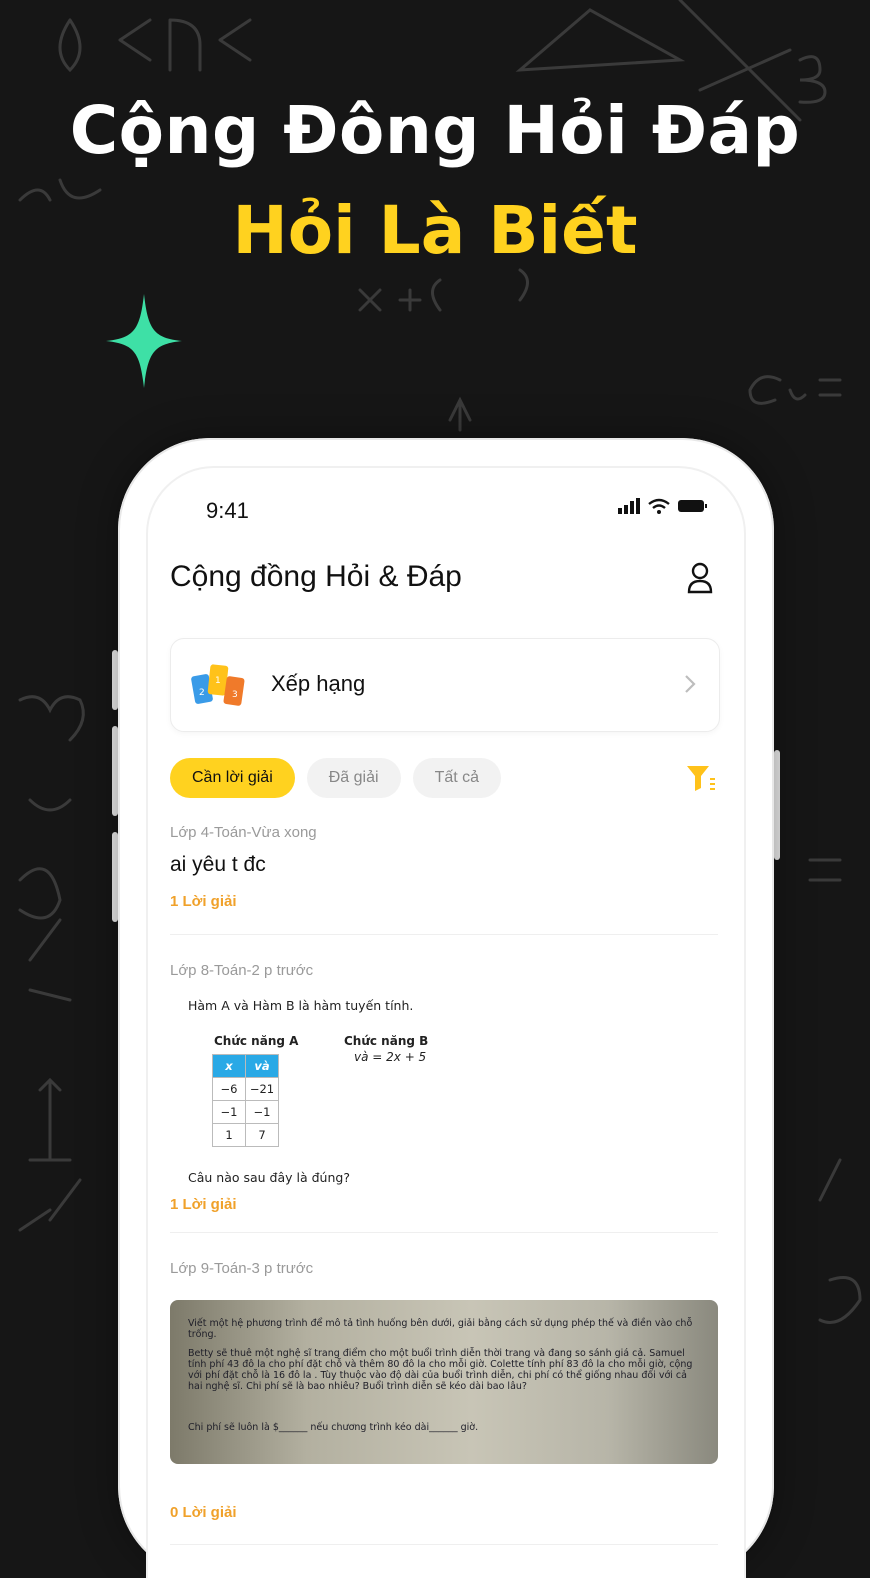  Describe the element at coordinates (386, 1041) in the screenshot. I see `function-b-title: Chức năng B` at that location.